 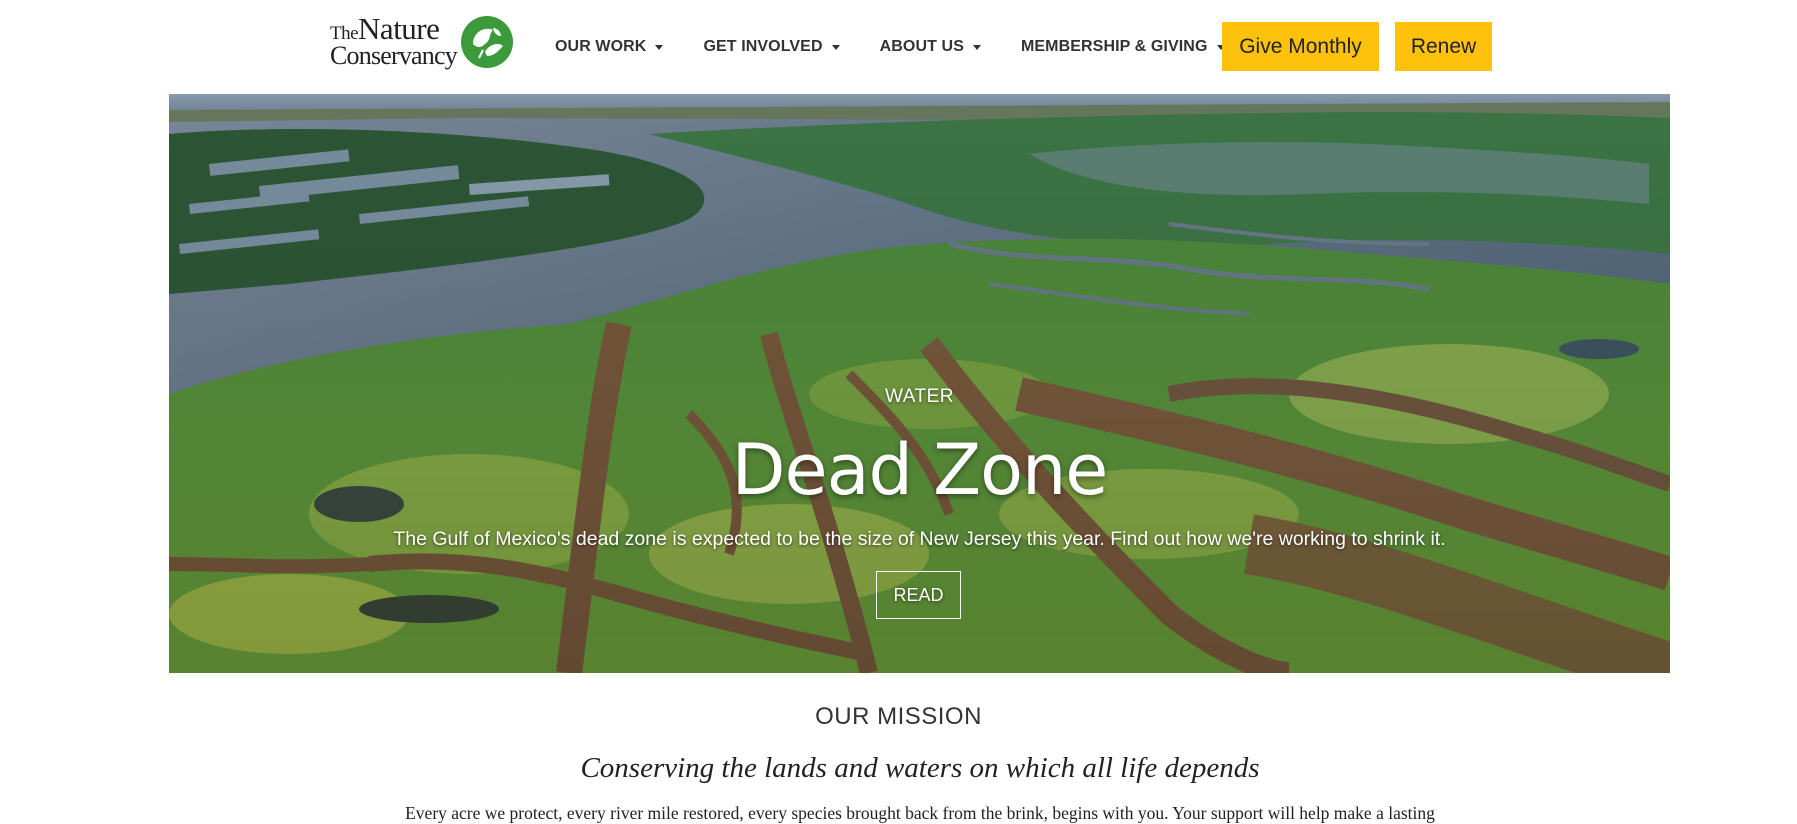 I want to click on mission-heading: OUR MISSION, so click(x=898, y=716).